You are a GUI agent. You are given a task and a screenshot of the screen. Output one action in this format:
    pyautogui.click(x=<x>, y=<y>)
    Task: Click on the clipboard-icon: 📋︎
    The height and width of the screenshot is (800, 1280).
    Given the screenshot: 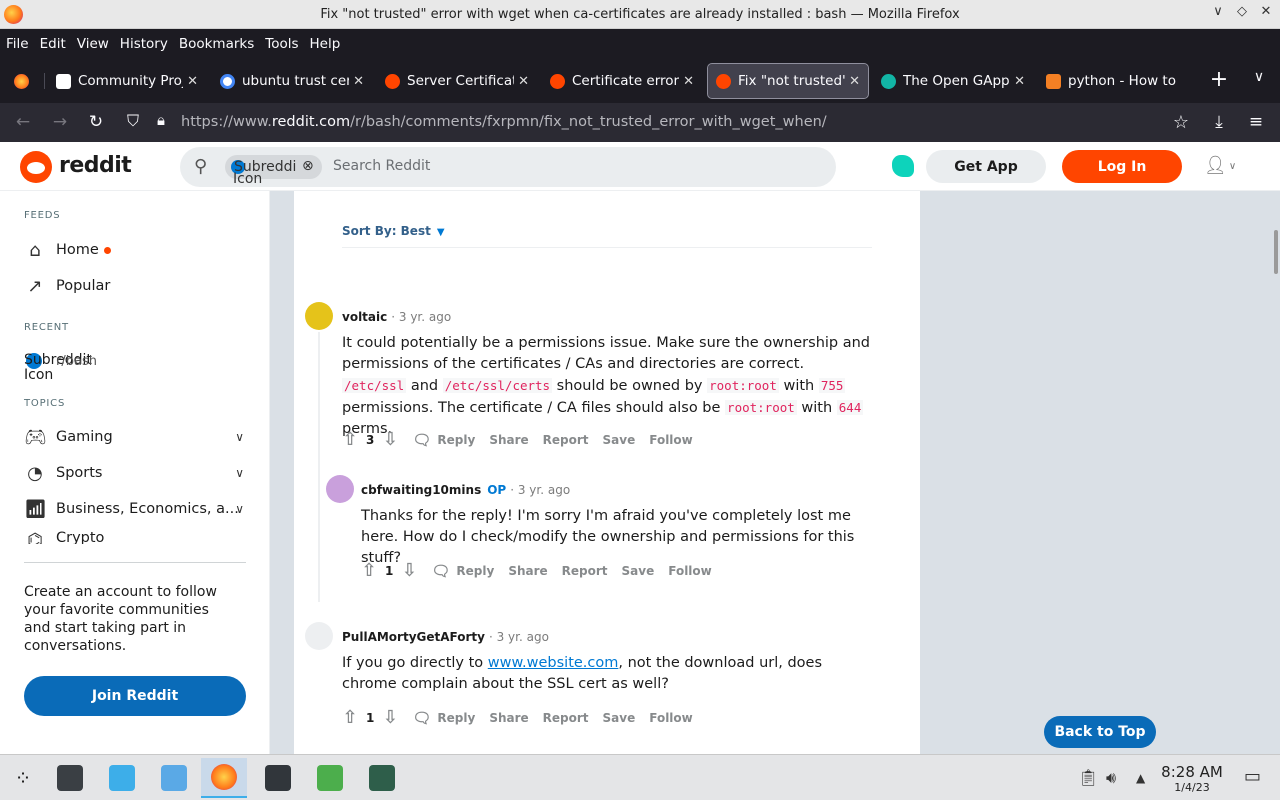 What is the action you would take?
    pyautogui.click(x=1088, y=777)
    